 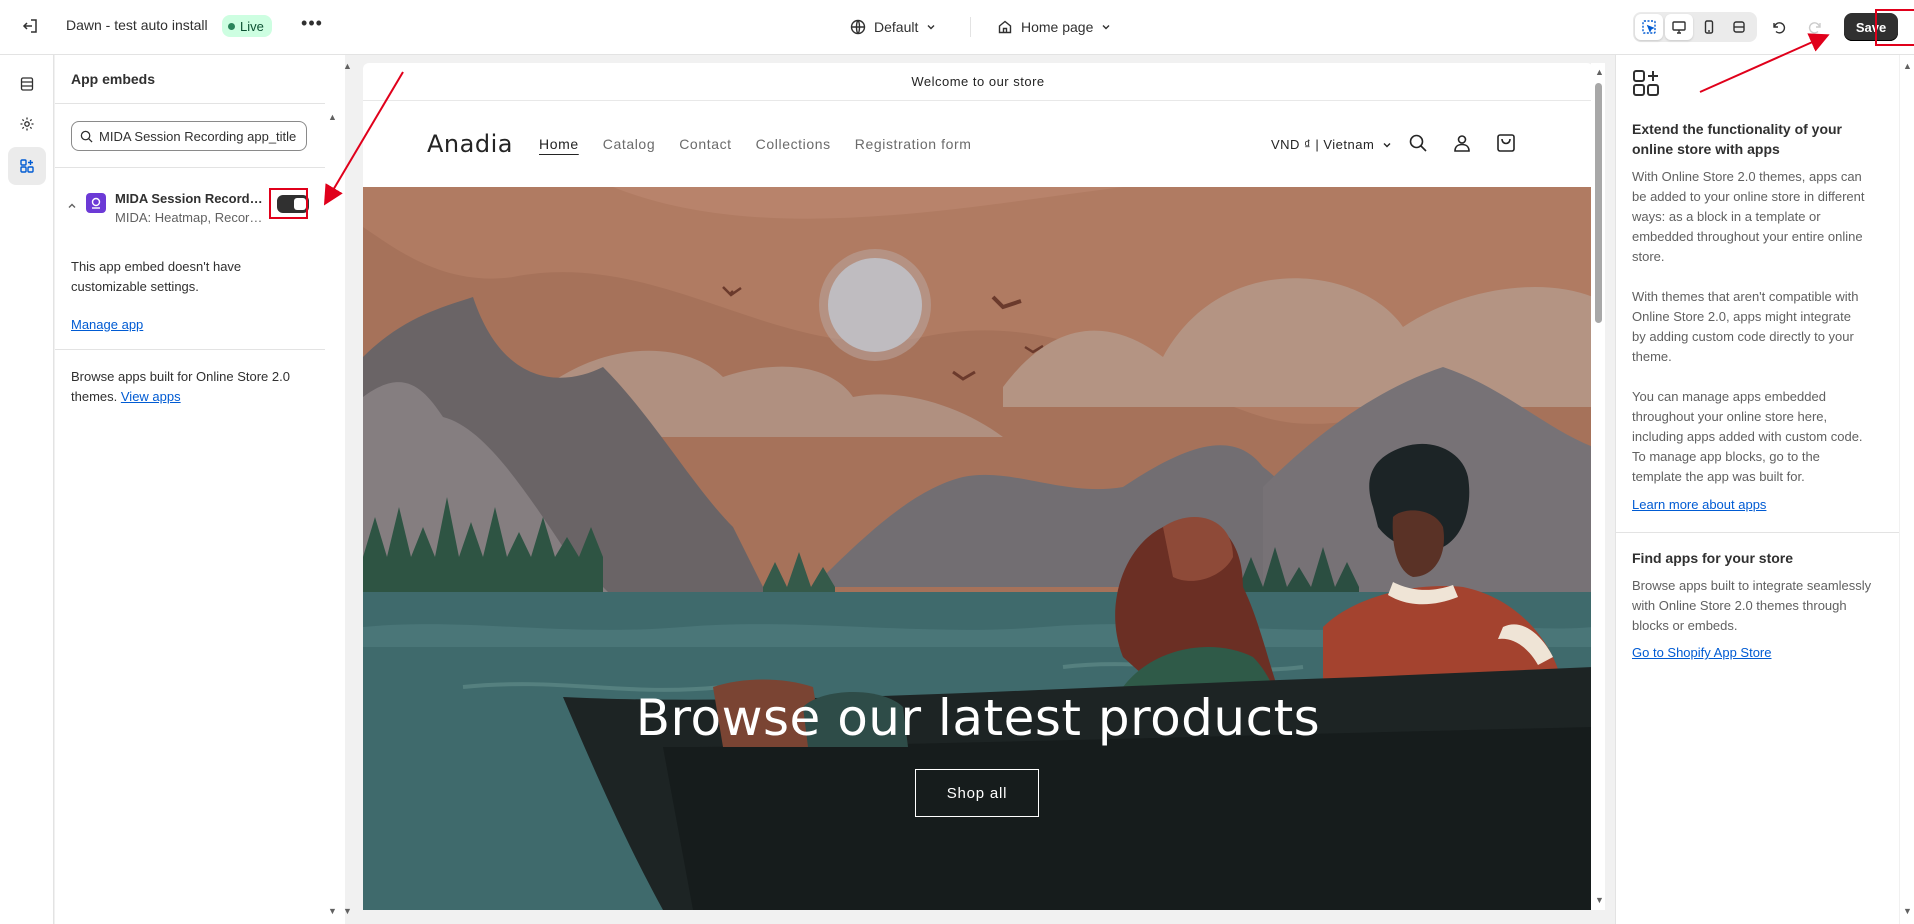 I want to click on theme-selector: Default, so click(x=893, y=27).